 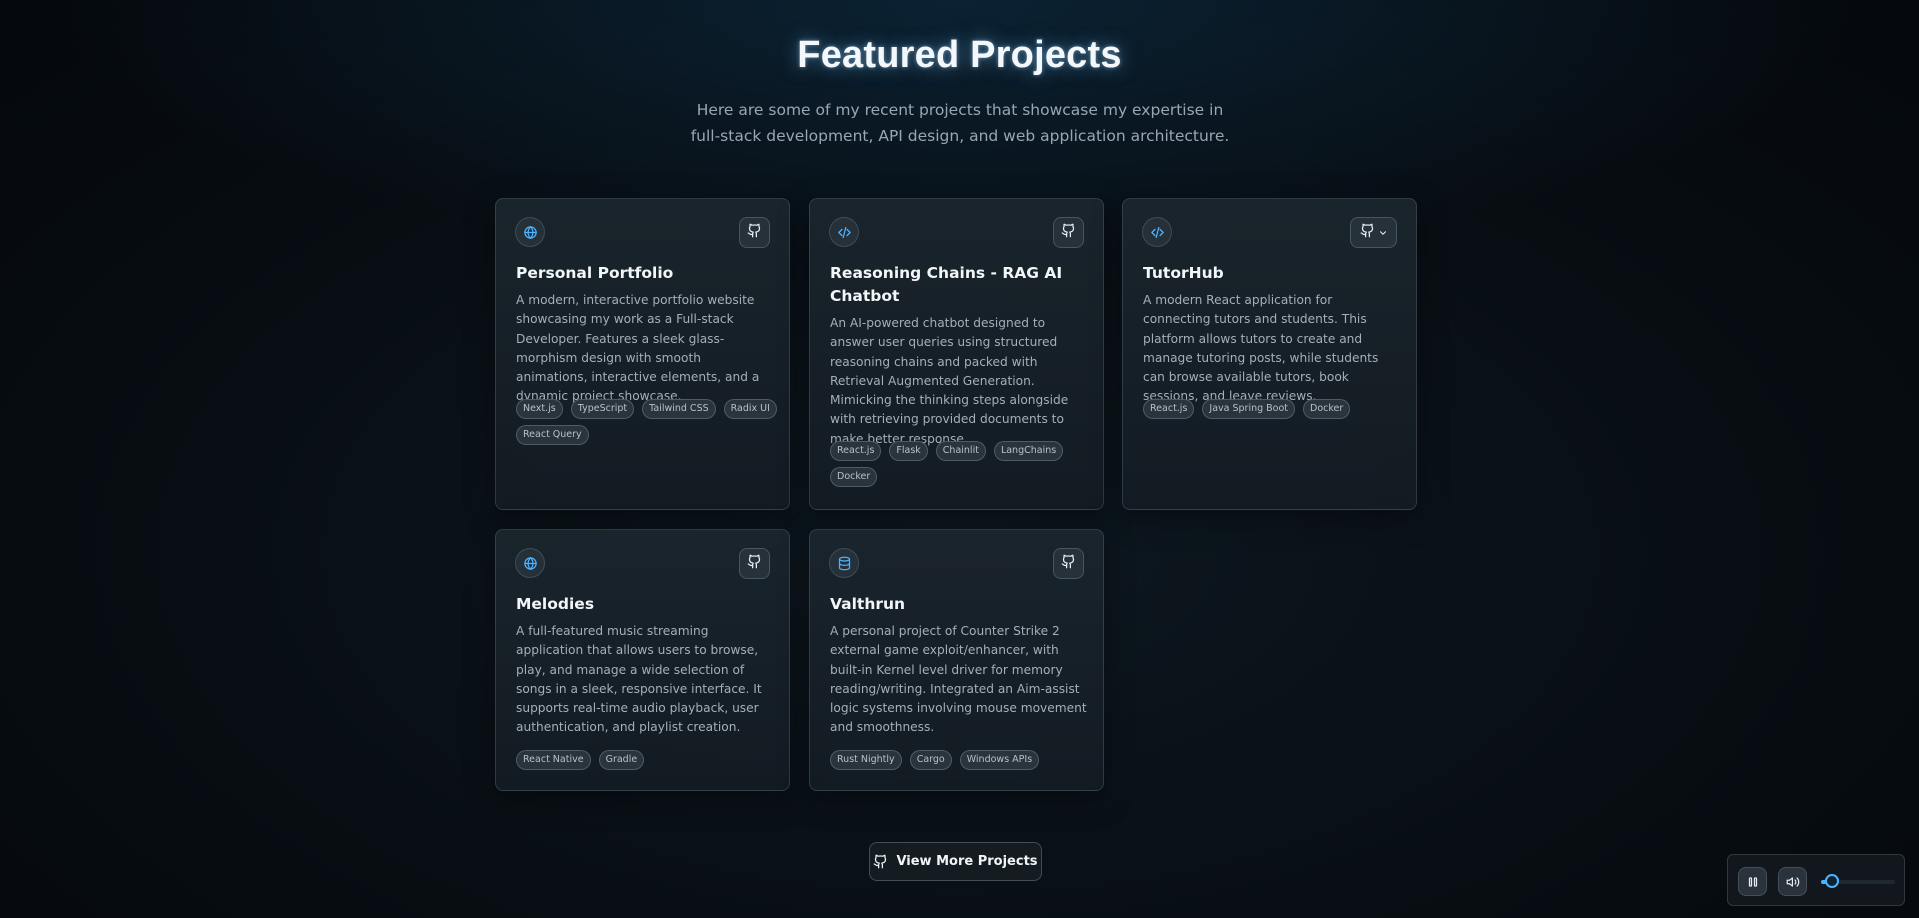 What do you see at coordinates (553, 760) in the screenshot?
I see `tech-tag: React Native` at bounding box center [553, 760].